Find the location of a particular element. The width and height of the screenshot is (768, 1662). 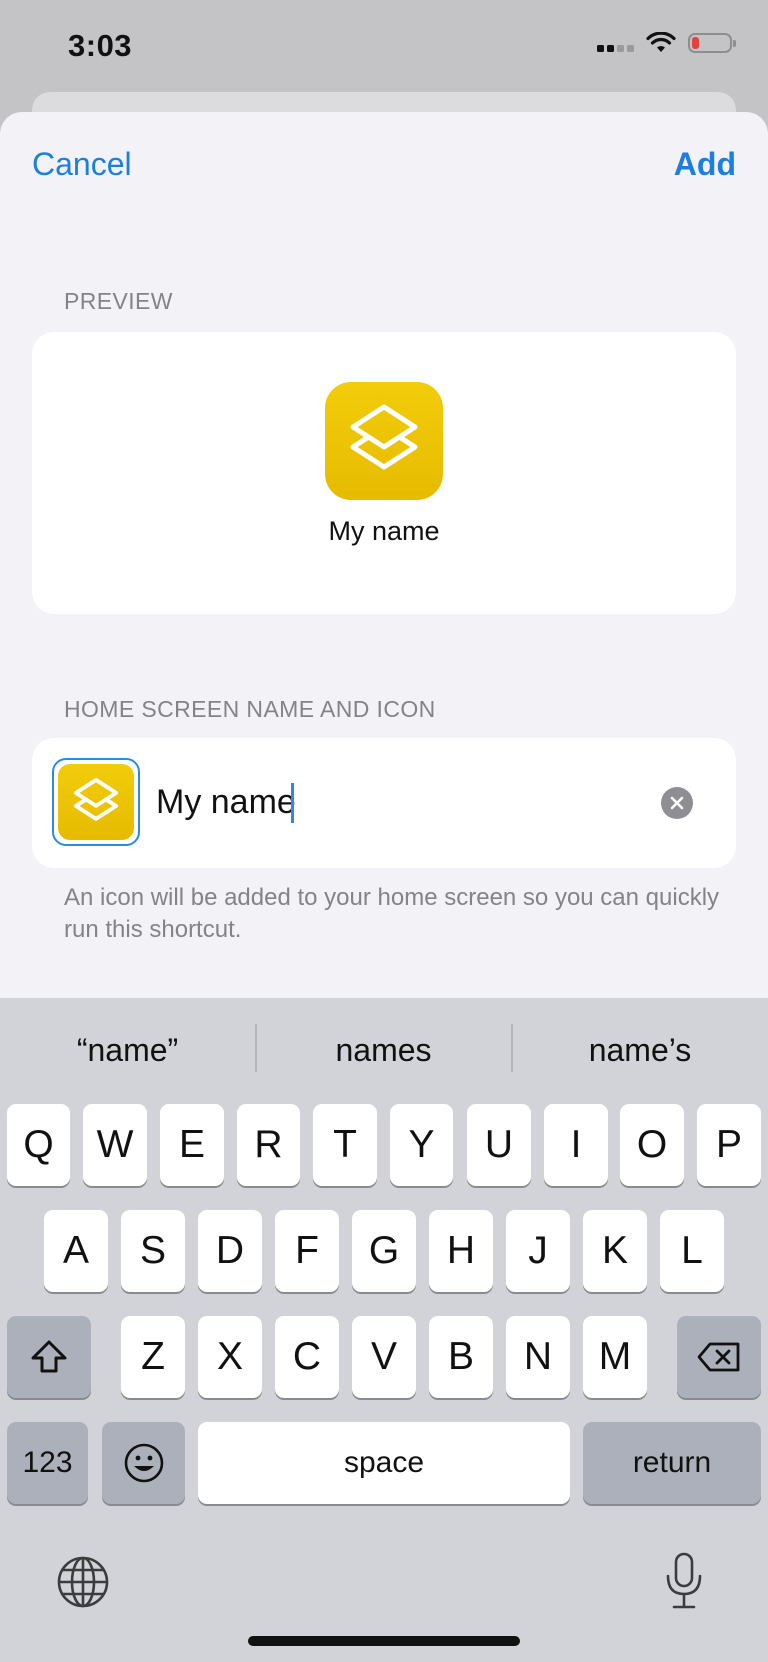

key-n: N is located at coordinates (538, 1357).